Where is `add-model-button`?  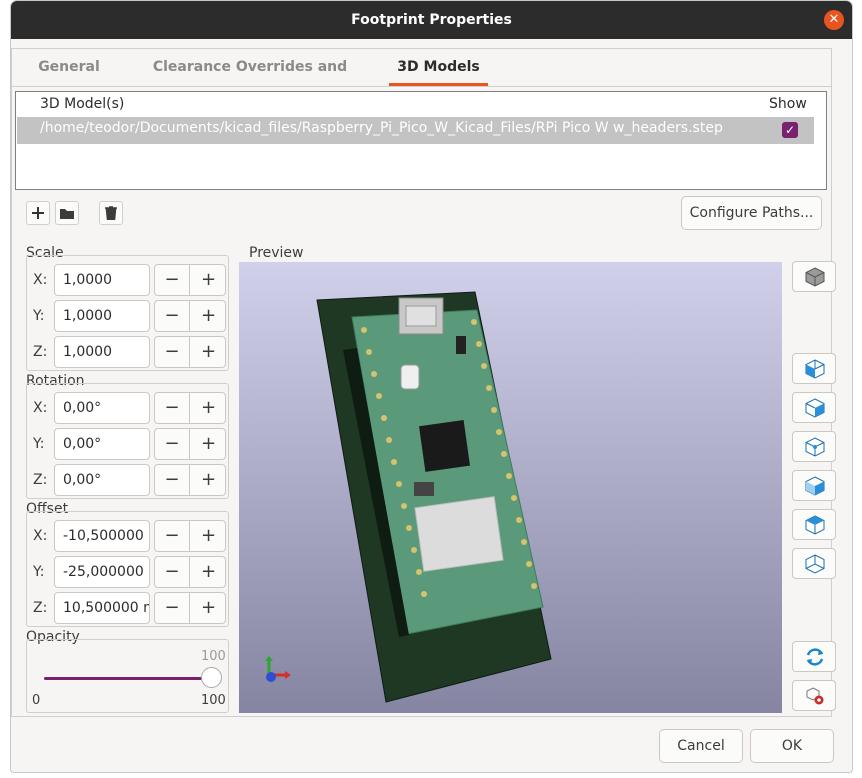 add-model-button is located at coordinates (38, 213).